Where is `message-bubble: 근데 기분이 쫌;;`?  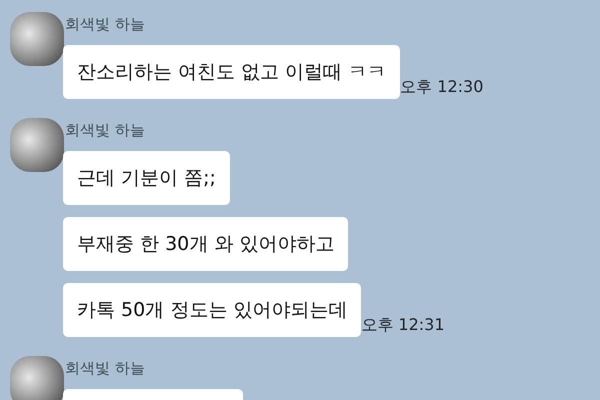
message-bubble: 근데 기분이 쫌;; is located at coordinates (146, 178).